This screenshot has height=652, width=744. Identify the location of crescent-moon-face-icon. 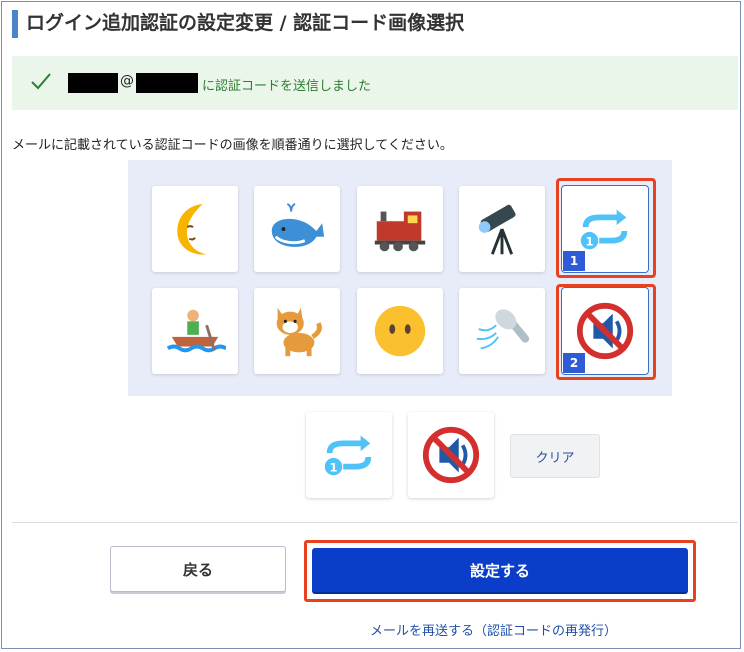
(192, 229).